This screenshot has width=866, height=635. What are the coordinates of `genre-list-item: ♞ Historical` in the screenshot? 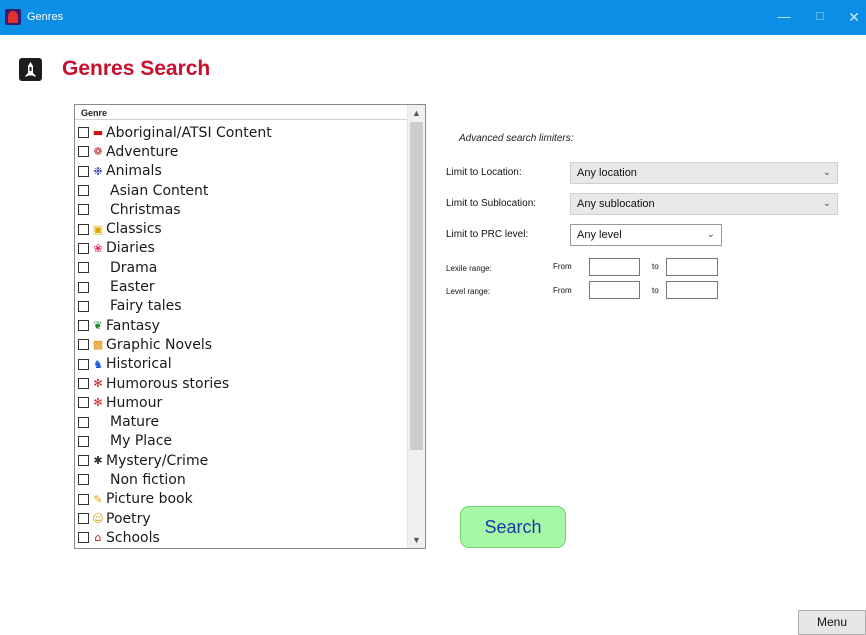 It's located at (241, 364).